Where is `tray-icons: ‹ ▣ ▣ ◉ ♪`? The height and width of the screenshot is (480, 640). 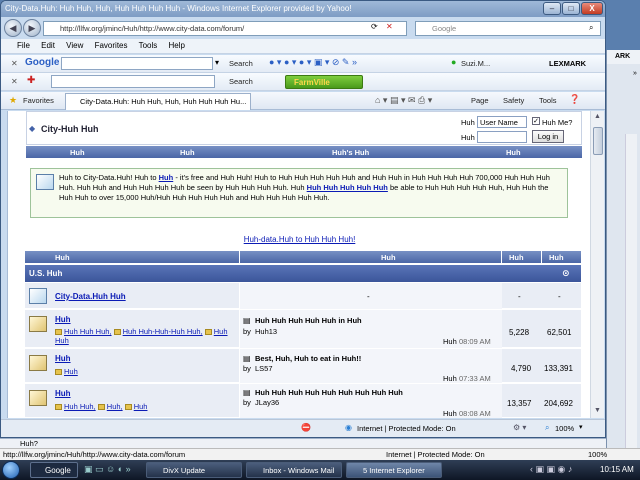
tray-icons: ‹ ▣ ▣ ◉ ♪ is located at coordinates (551, 469).